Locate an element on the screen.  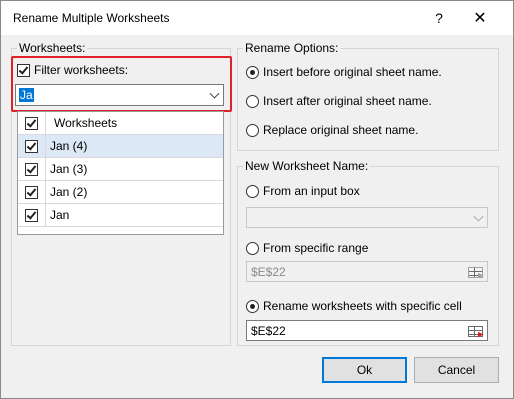
specific-cell-radio is located at coordinates (252, 306).